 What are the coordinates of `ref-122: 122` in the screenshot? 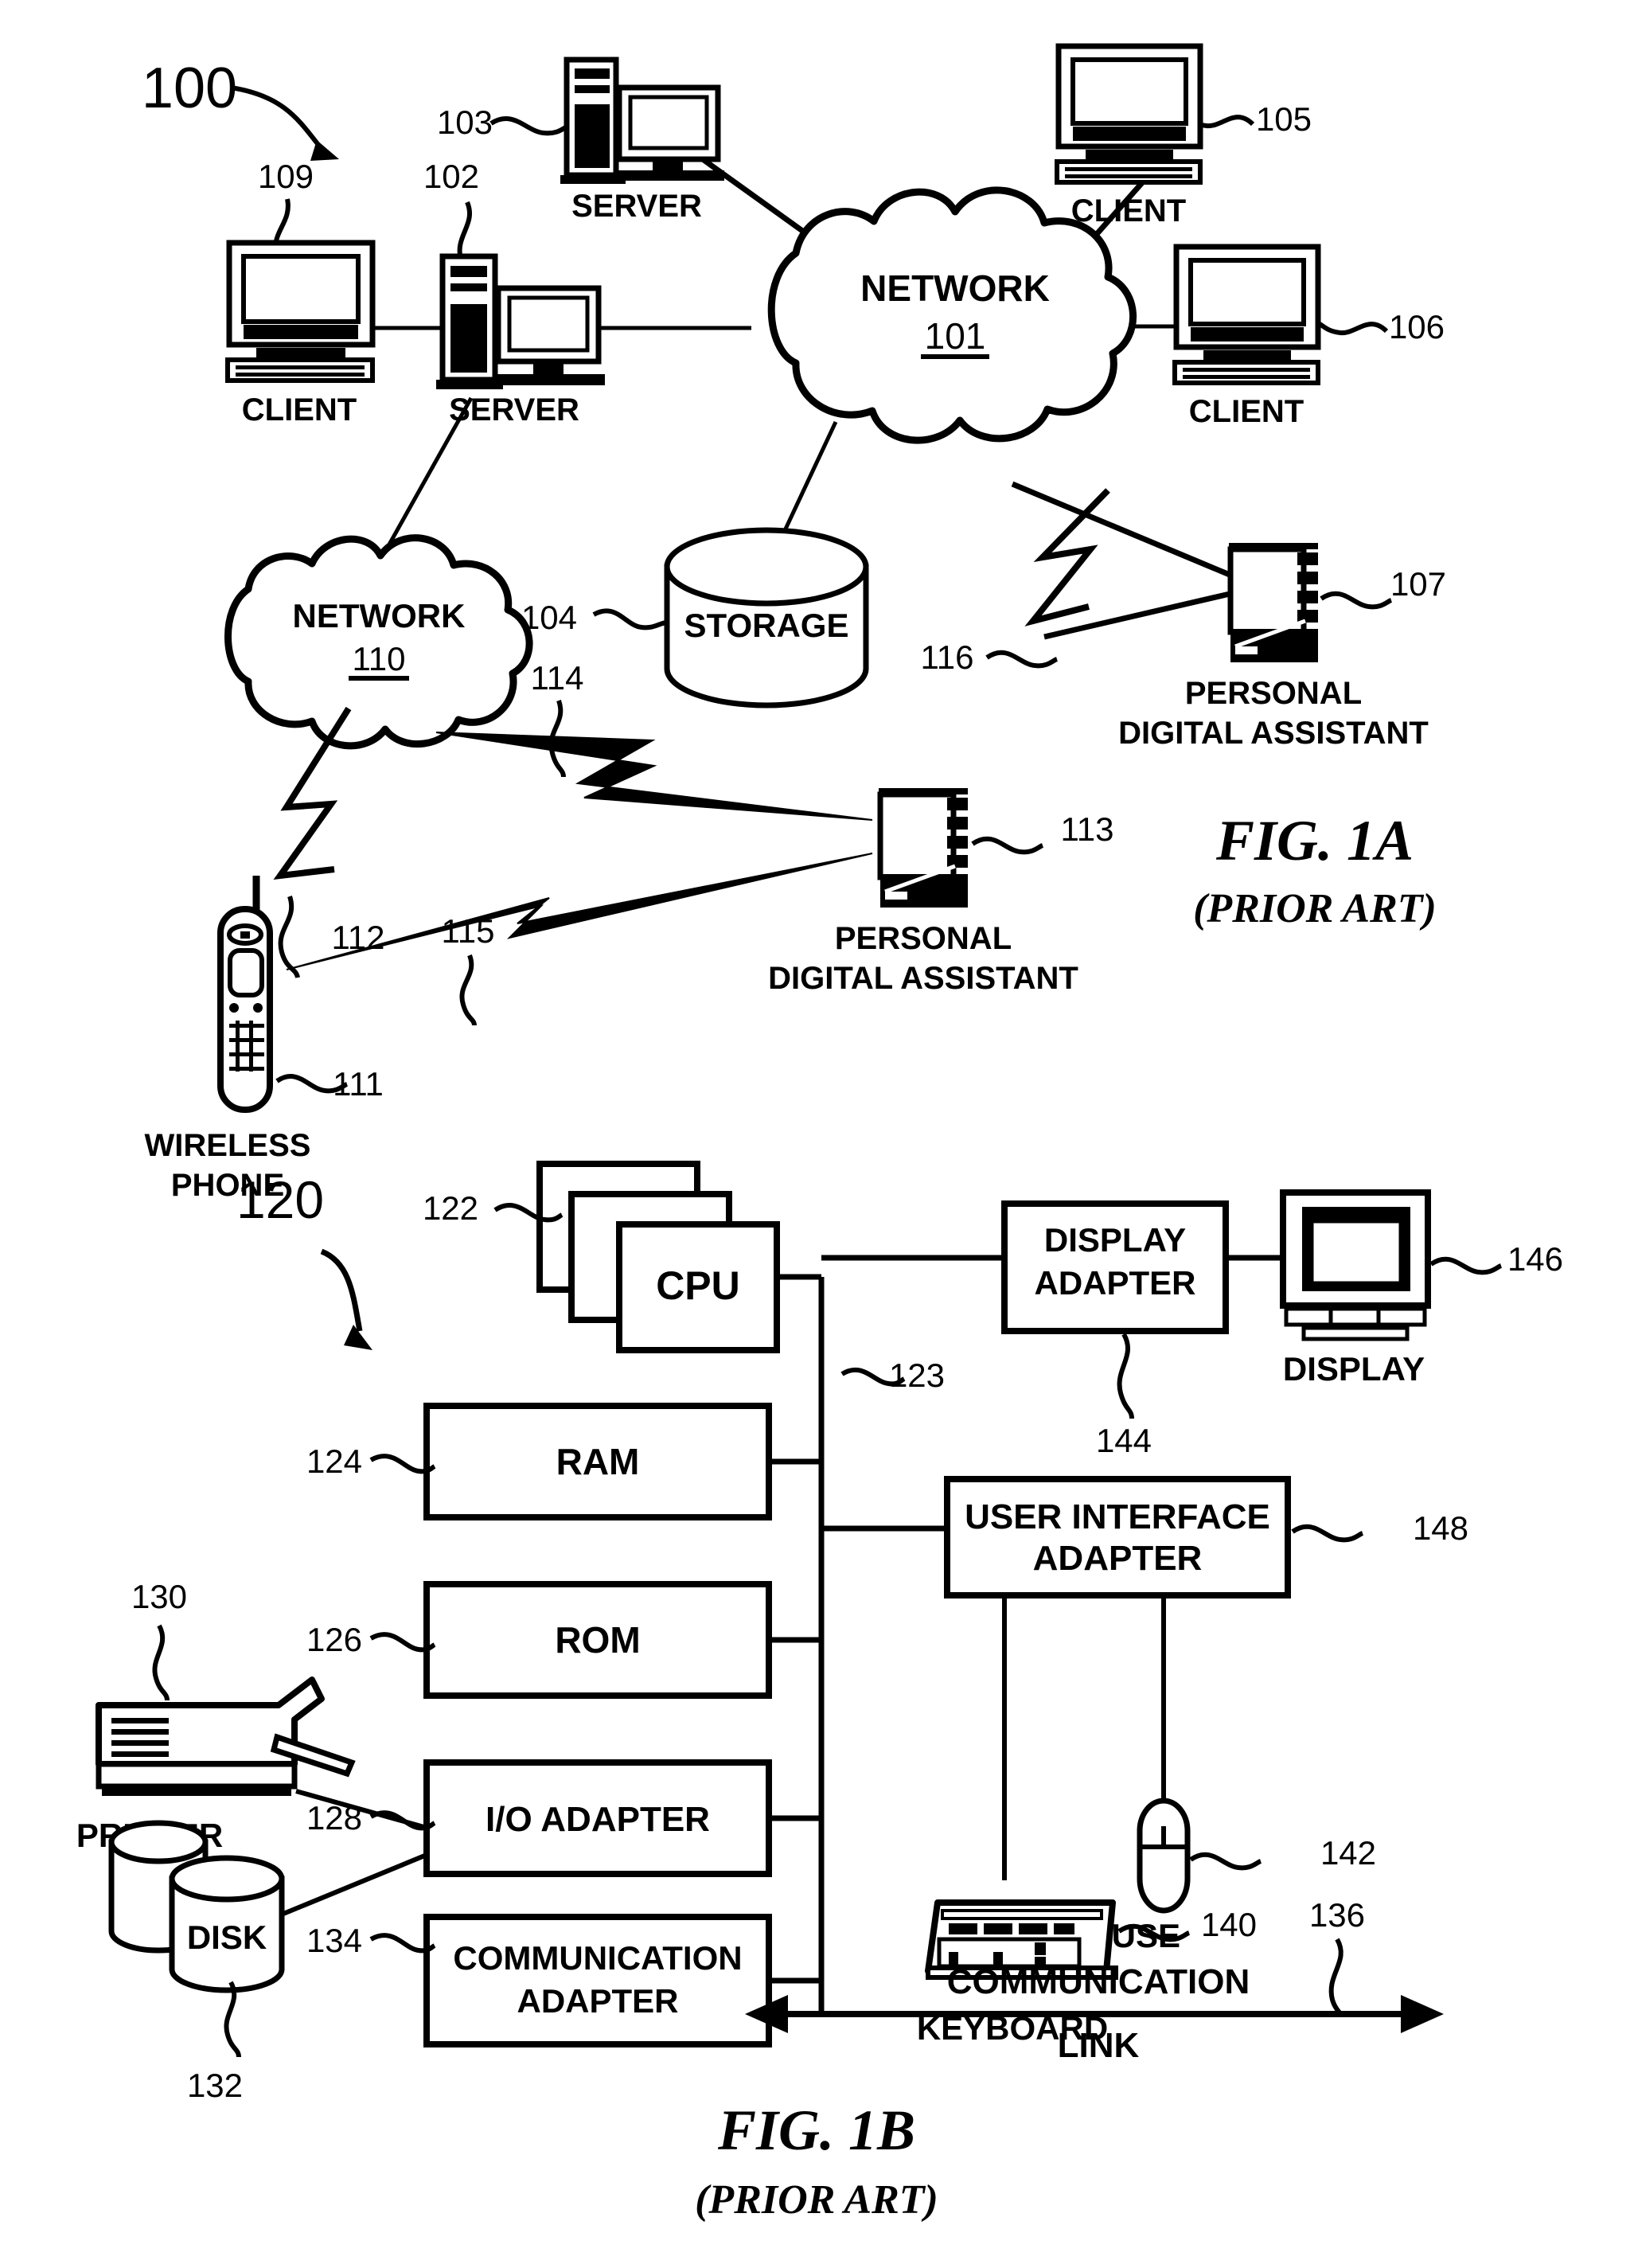 It's located at (450, 1208).